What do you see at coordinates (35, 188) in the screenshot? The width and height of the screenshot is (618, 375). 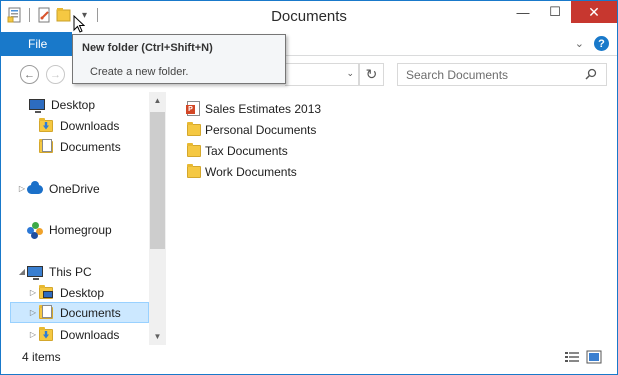 I see `onedrive-icon` at bounding box center [35, 188].